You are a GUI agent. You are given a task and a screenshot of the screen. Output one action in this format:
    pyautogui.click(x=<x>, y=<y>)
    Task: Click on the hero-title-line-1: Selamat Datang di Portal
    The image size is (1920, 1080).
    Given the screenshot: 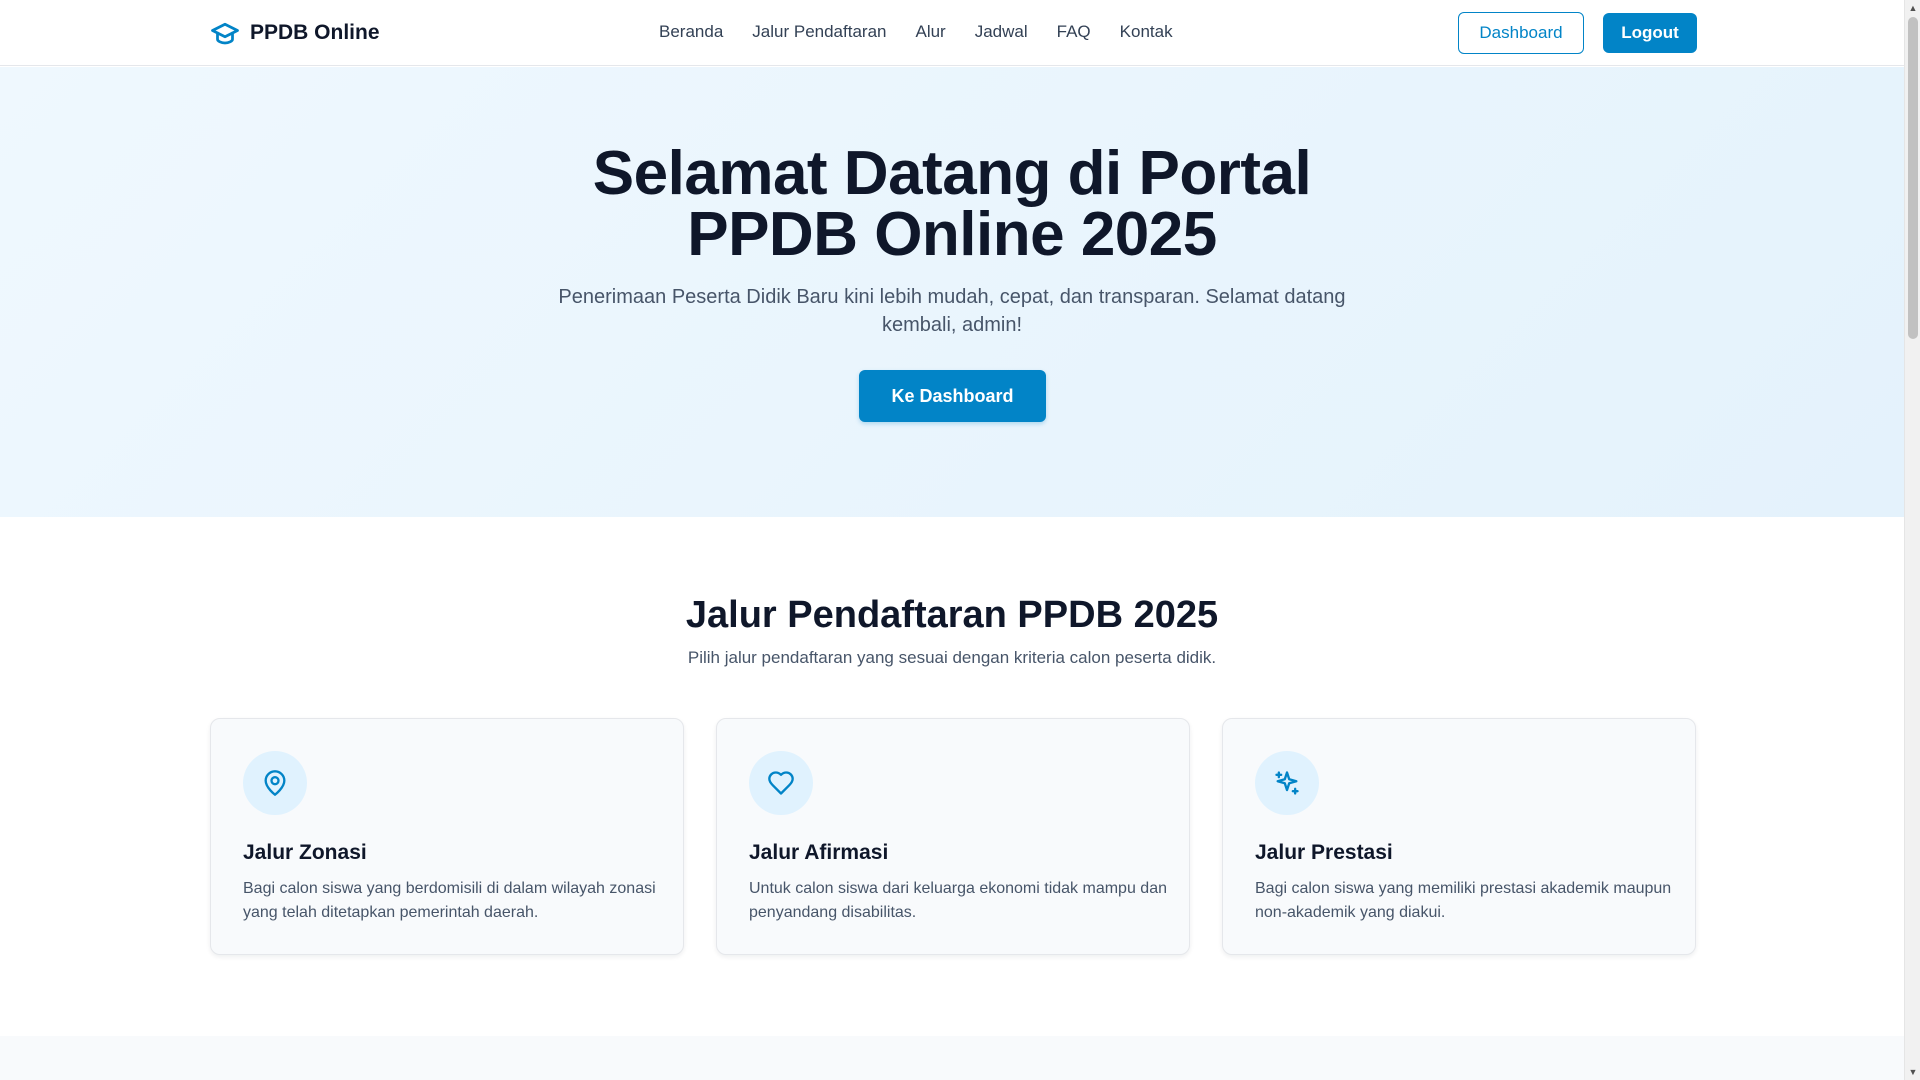 What is the action you would take?
    pyautogui.click(x=952, y=173)
    